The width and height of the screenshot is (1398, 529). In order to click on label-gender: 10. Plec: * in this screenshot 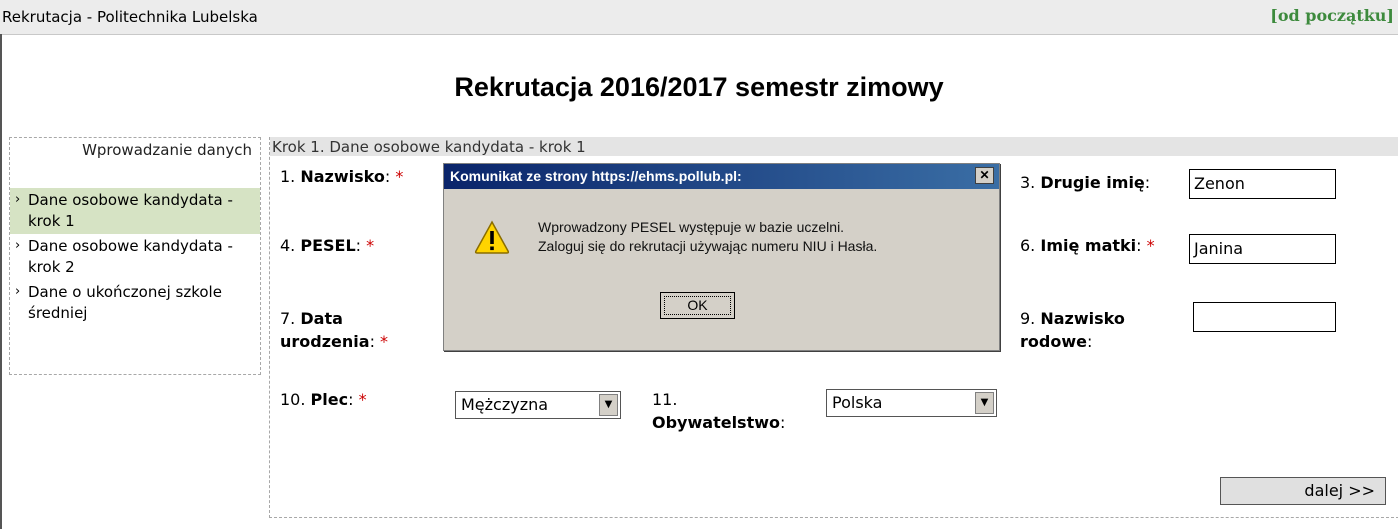, I will do `click(323, 399)`.